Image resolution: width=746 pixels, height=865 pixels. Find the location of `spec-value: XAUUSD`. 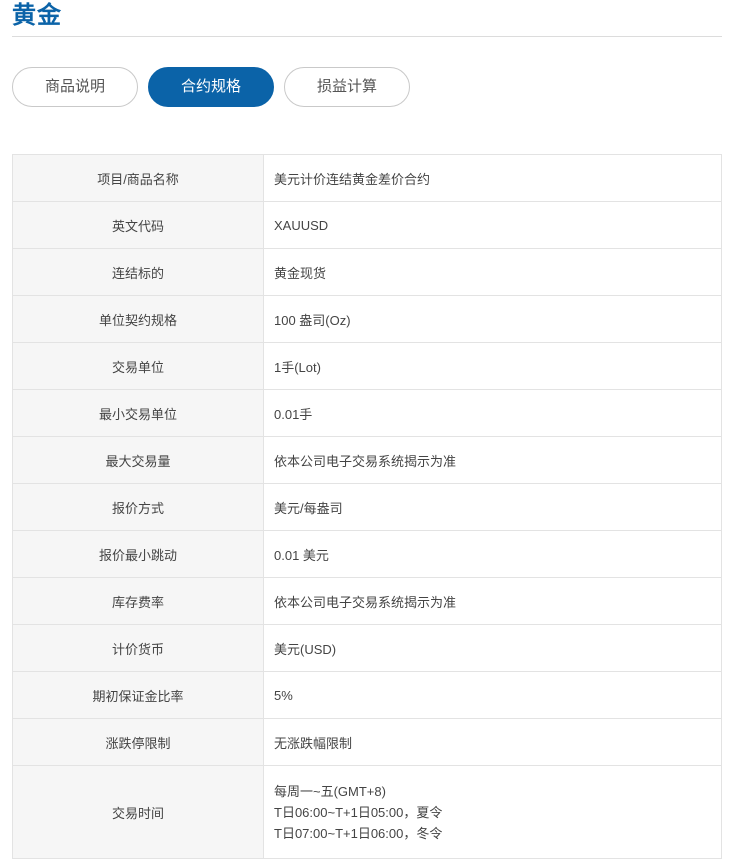

spec-value: XAUUSD is located at coordinates (492, 225).